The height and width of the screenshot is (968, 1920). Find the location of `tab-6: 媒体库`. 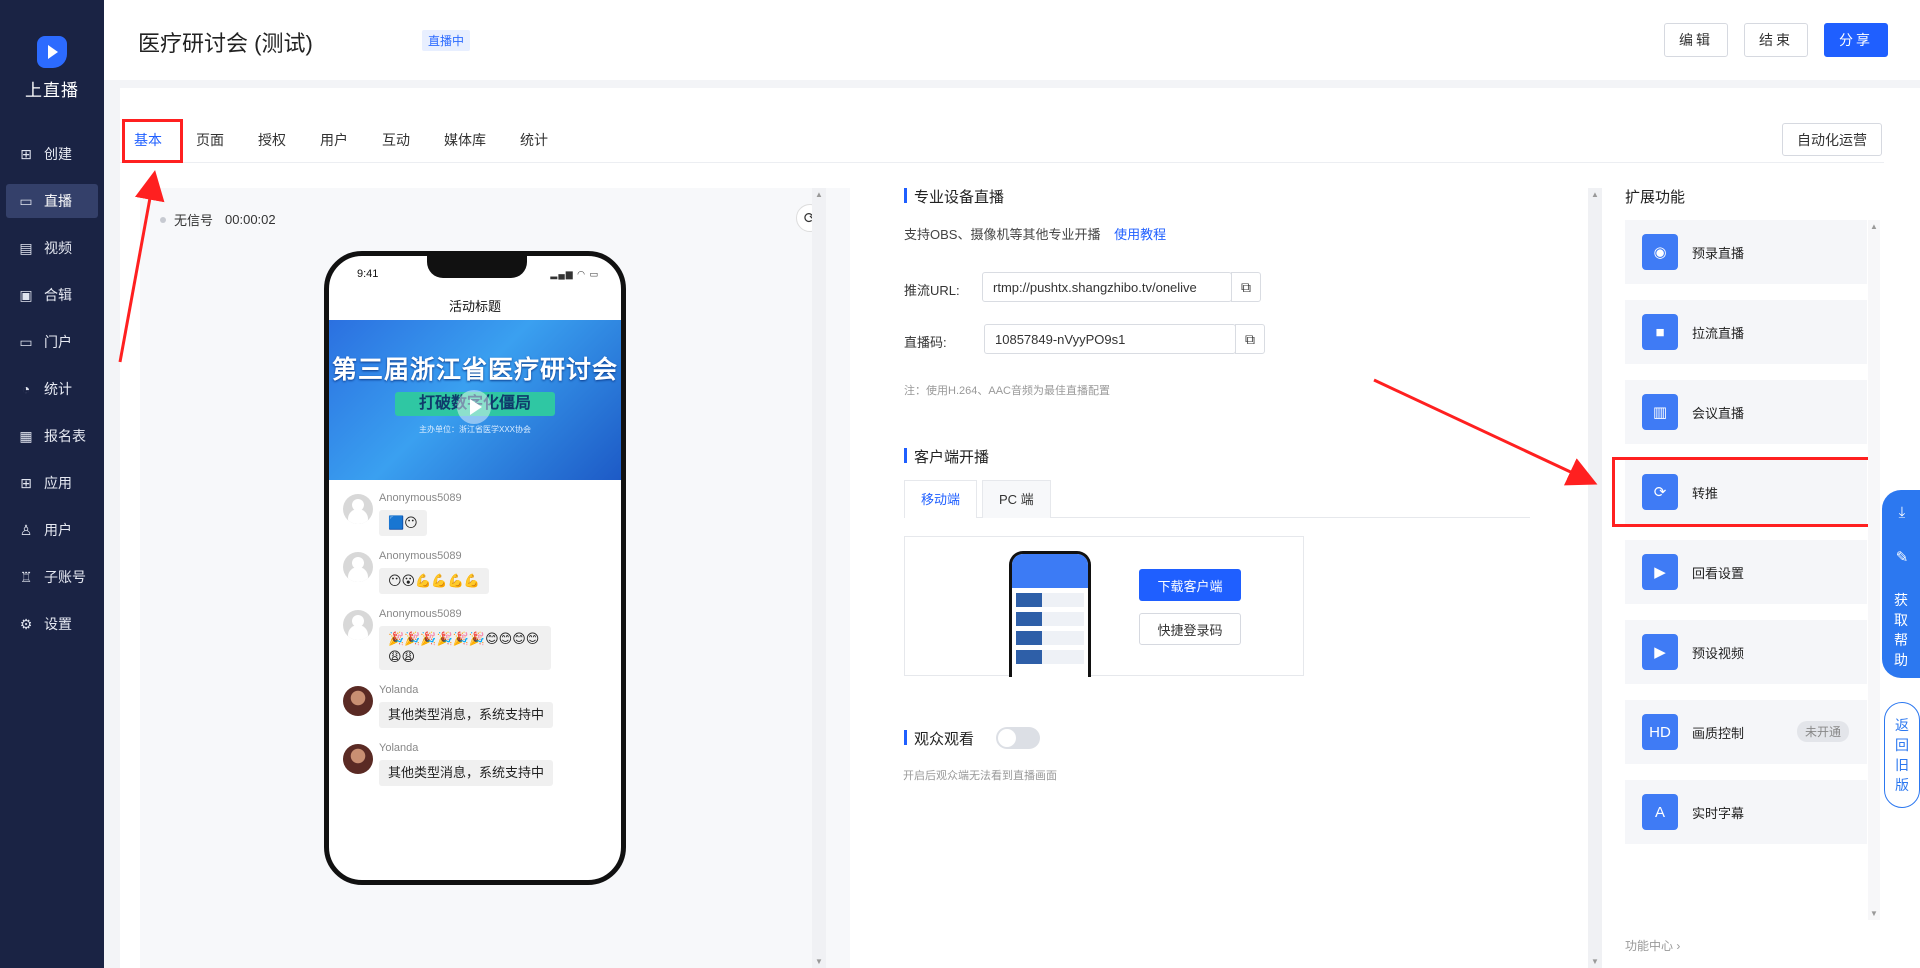

tab-6: 媒体库 is located at coordinates (465, 140).